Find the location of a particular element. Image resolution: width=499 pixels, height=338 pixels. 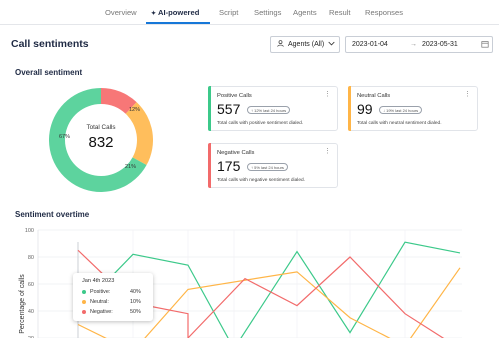

sentiment-donut: Total Calls 832 67% 21% 12% is located at coordinates (101, 140).